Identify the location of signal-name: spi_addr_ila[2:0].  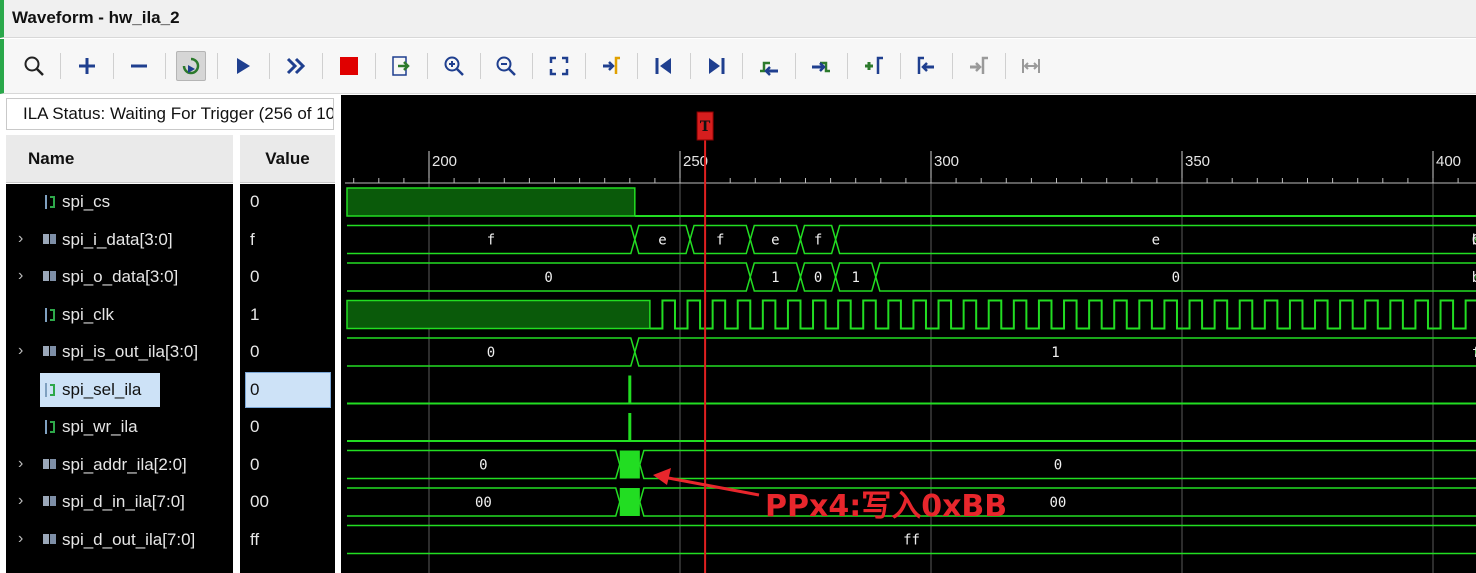
(124, 464).